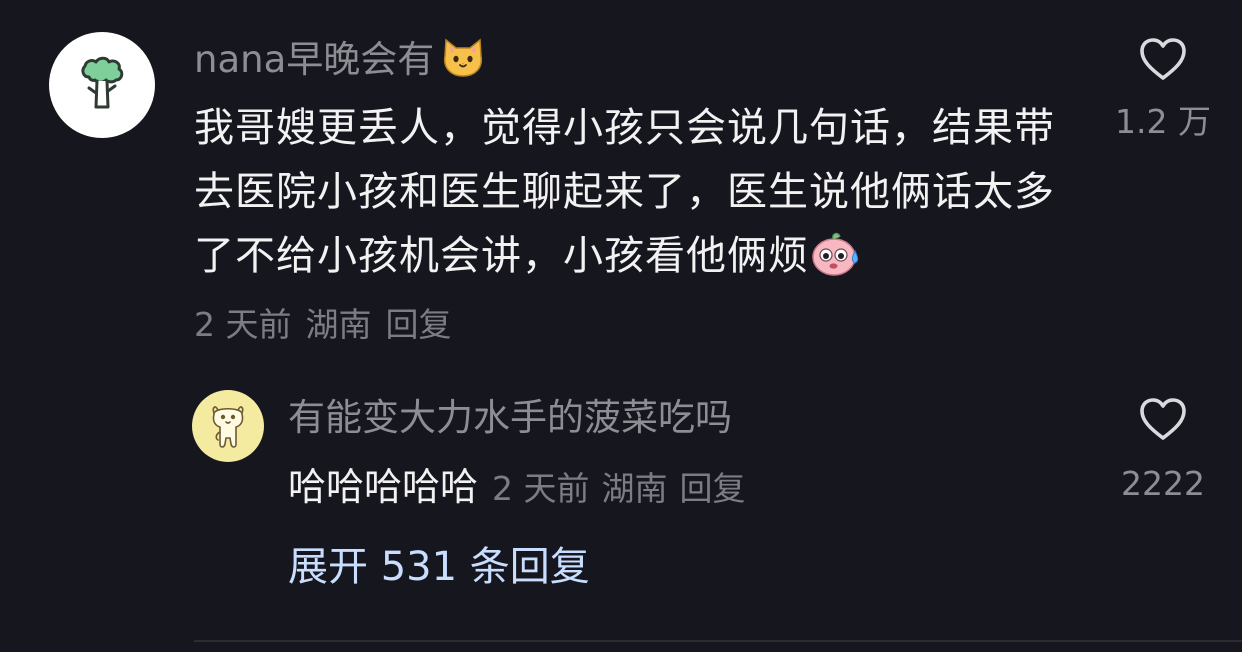 This screenshot has width=1242, height=652. I want to click on reply-button: 回复, so click(419, 324).